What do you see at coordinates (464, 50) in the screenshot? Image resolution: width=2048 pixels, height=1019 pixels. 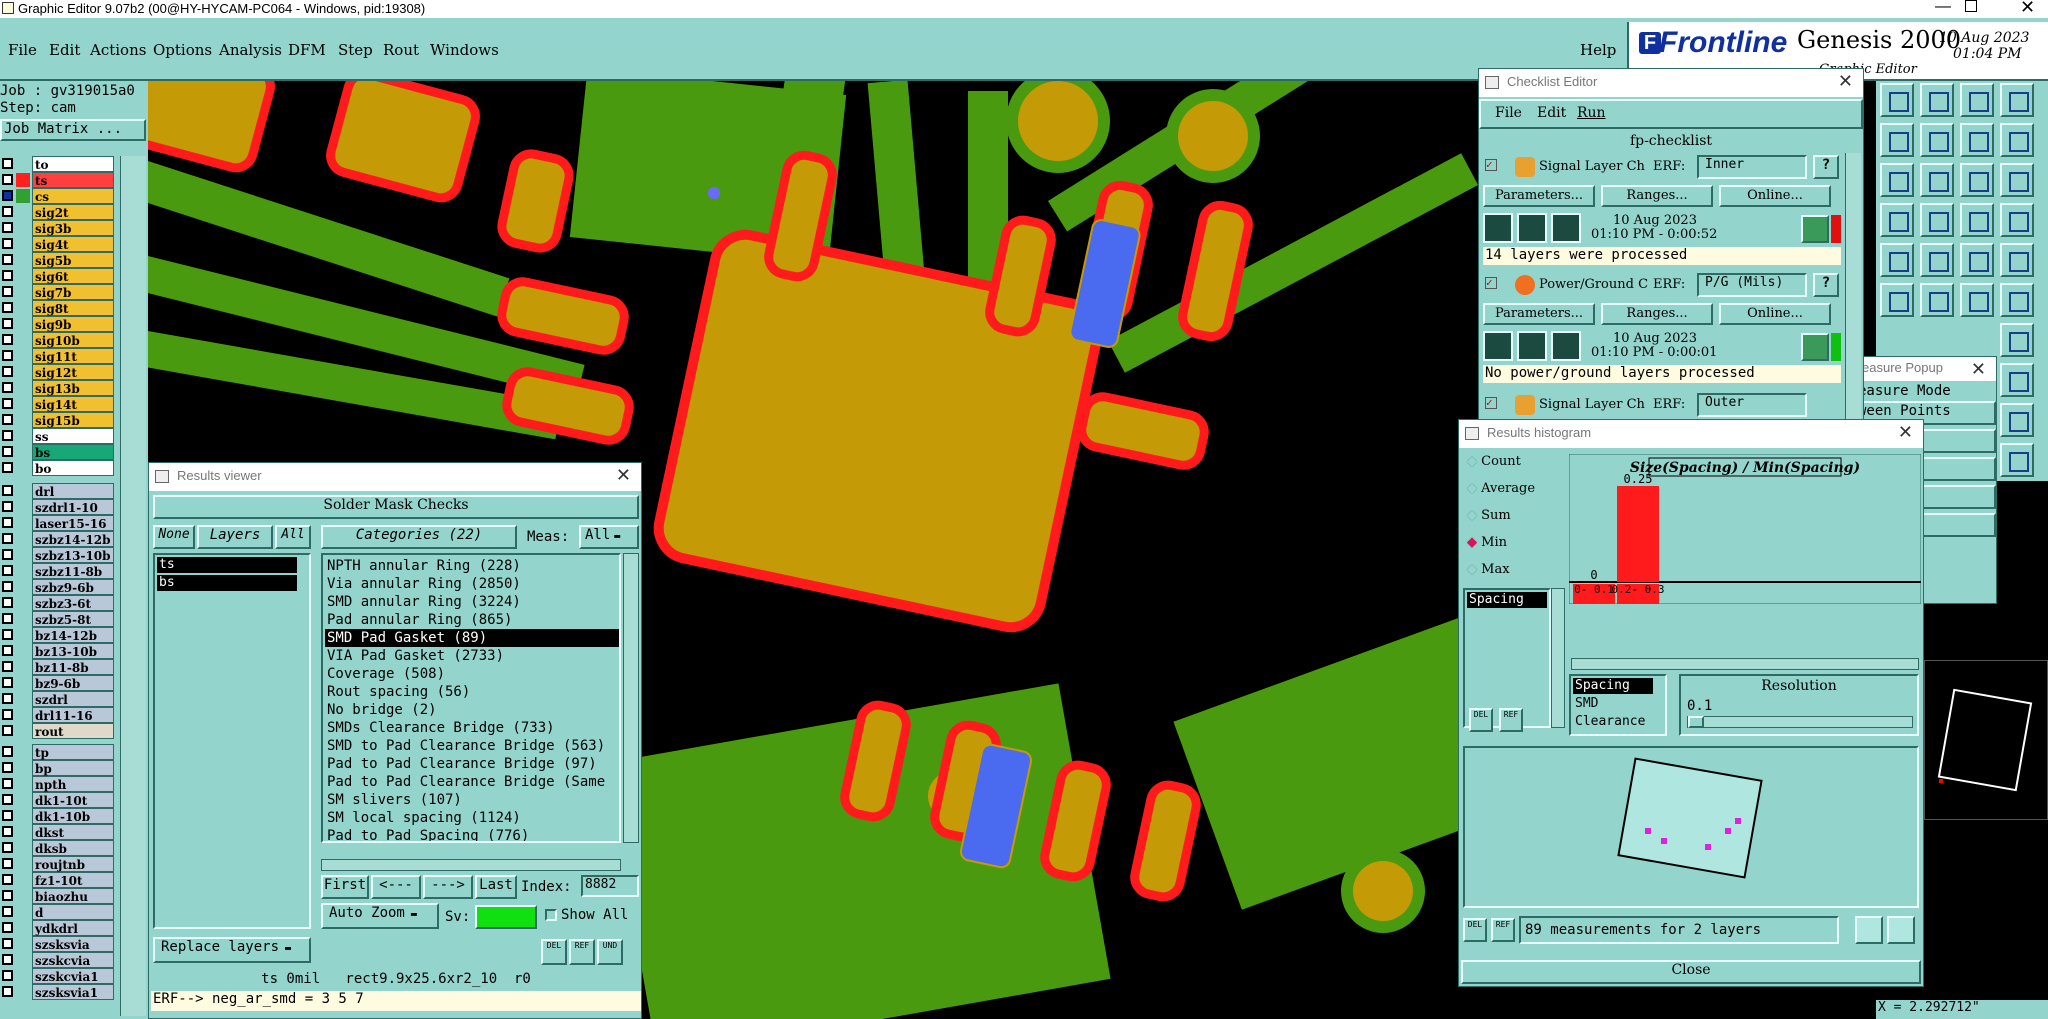 I see `menu-windows: Windows` at bounding box center [464, 50].